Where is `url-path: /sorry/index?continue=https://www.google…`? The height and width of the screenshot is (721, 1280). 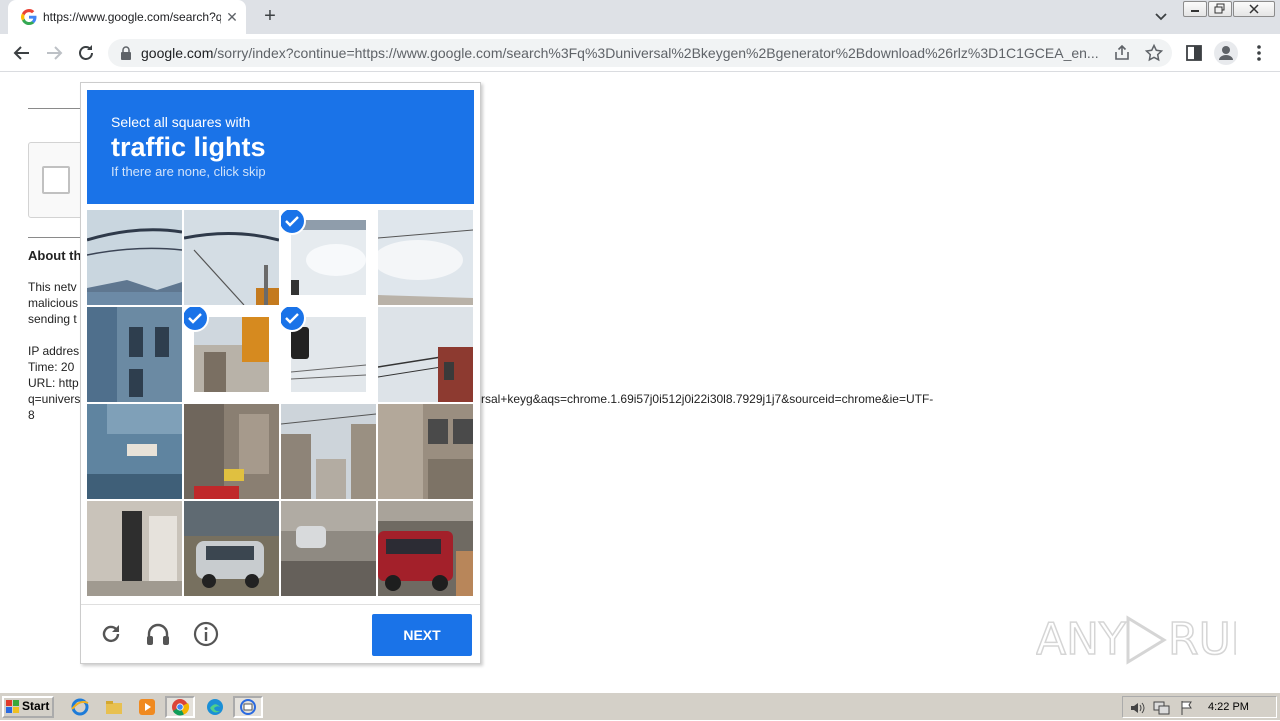
url-path: /sorry/index?continue=https://www.google… is located at coordinates (656, 53).